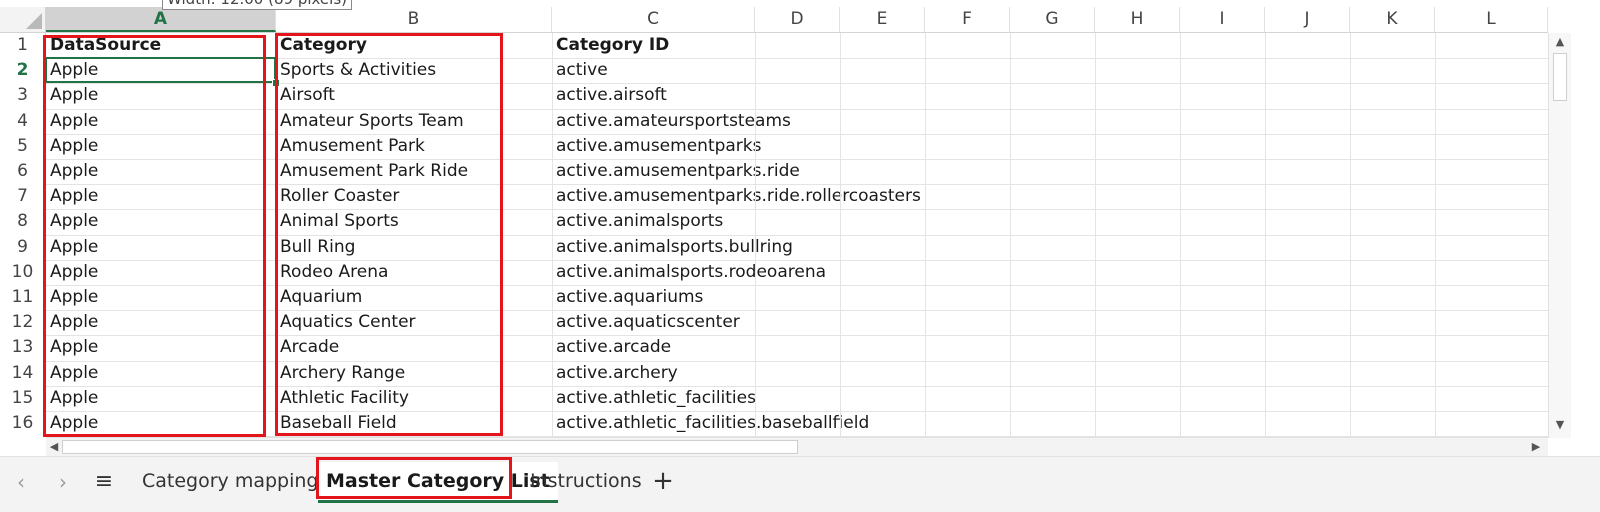 The width and height of the screenshot is (1600, 512). Describe the element at coordinates (653, 19) in the screenshot. I see `column-header-c: C` at that location.